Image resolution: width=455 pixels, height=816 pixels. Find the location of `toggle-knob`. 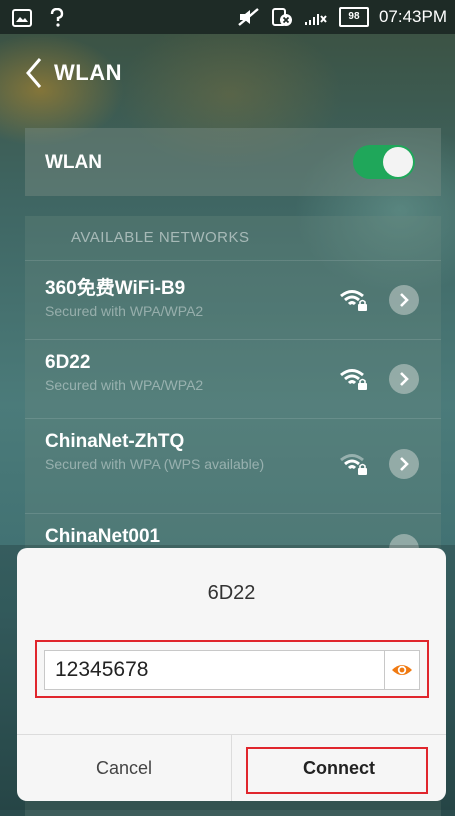

toggle-knob is located at coordinates (398, 162).